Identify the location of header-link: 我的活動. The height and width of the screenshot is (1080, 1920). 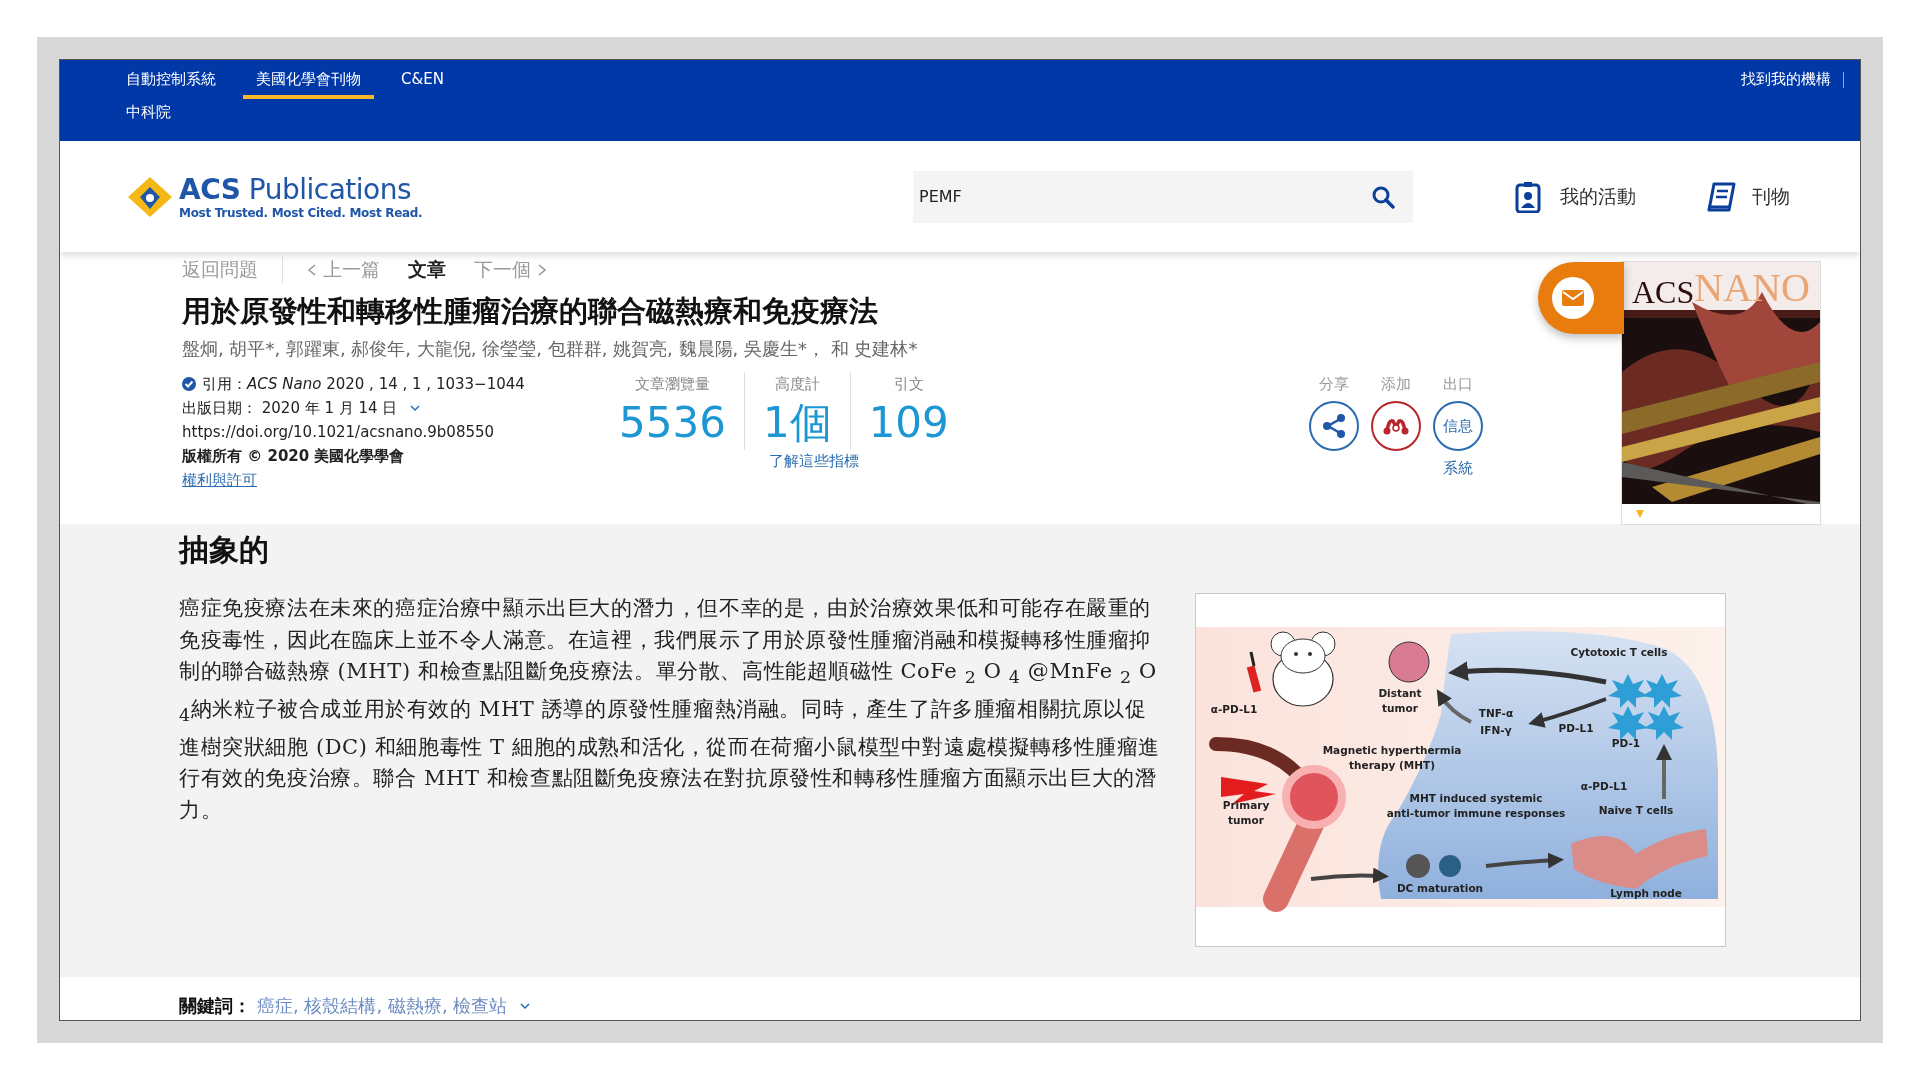
(1598, 196).